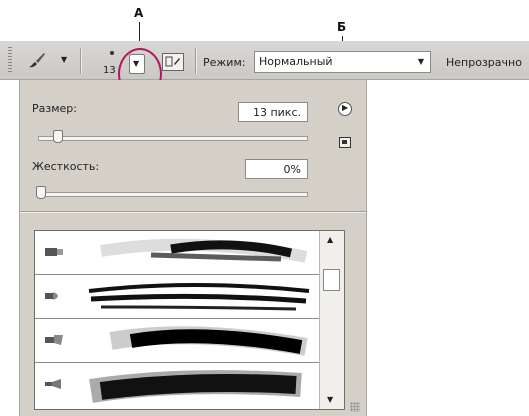 This screenshot has height=416, width=529. I want to click on mode-select: Нормальный ▼, so click(342, 62).